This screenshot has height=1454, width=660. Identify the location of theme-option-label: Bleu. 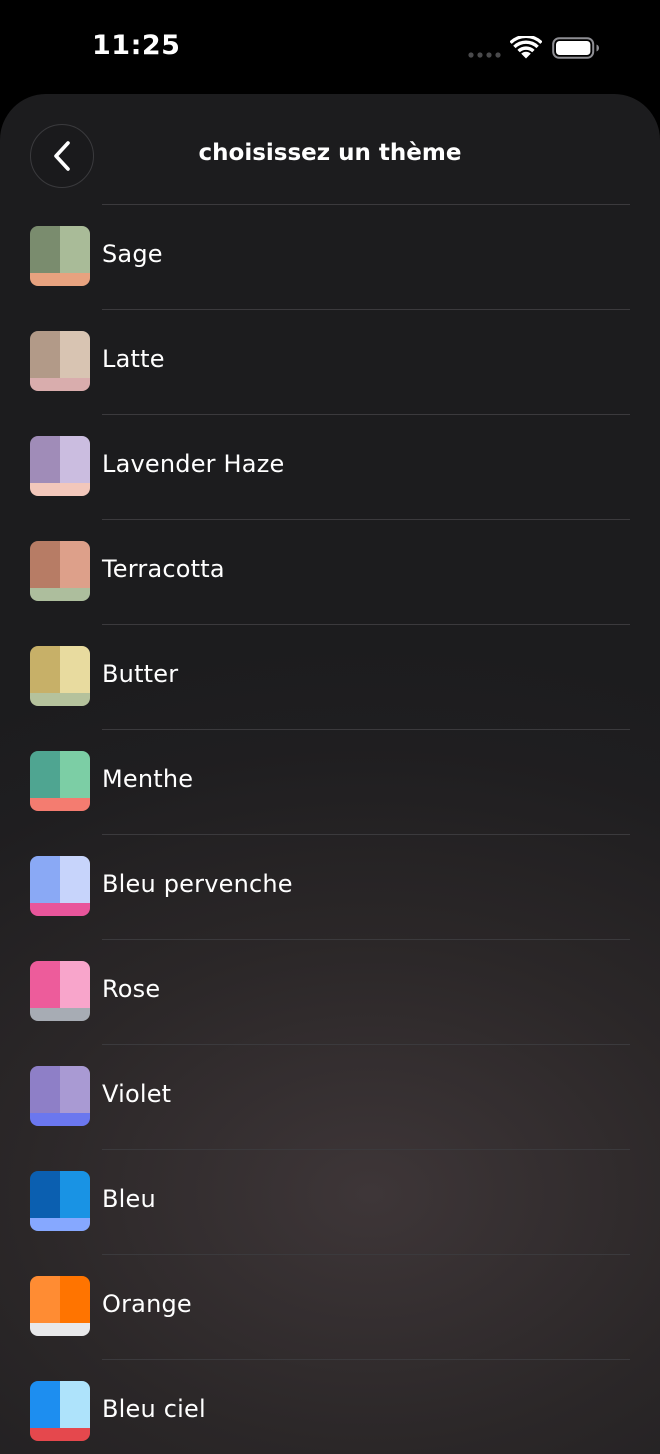
(129, 1199).